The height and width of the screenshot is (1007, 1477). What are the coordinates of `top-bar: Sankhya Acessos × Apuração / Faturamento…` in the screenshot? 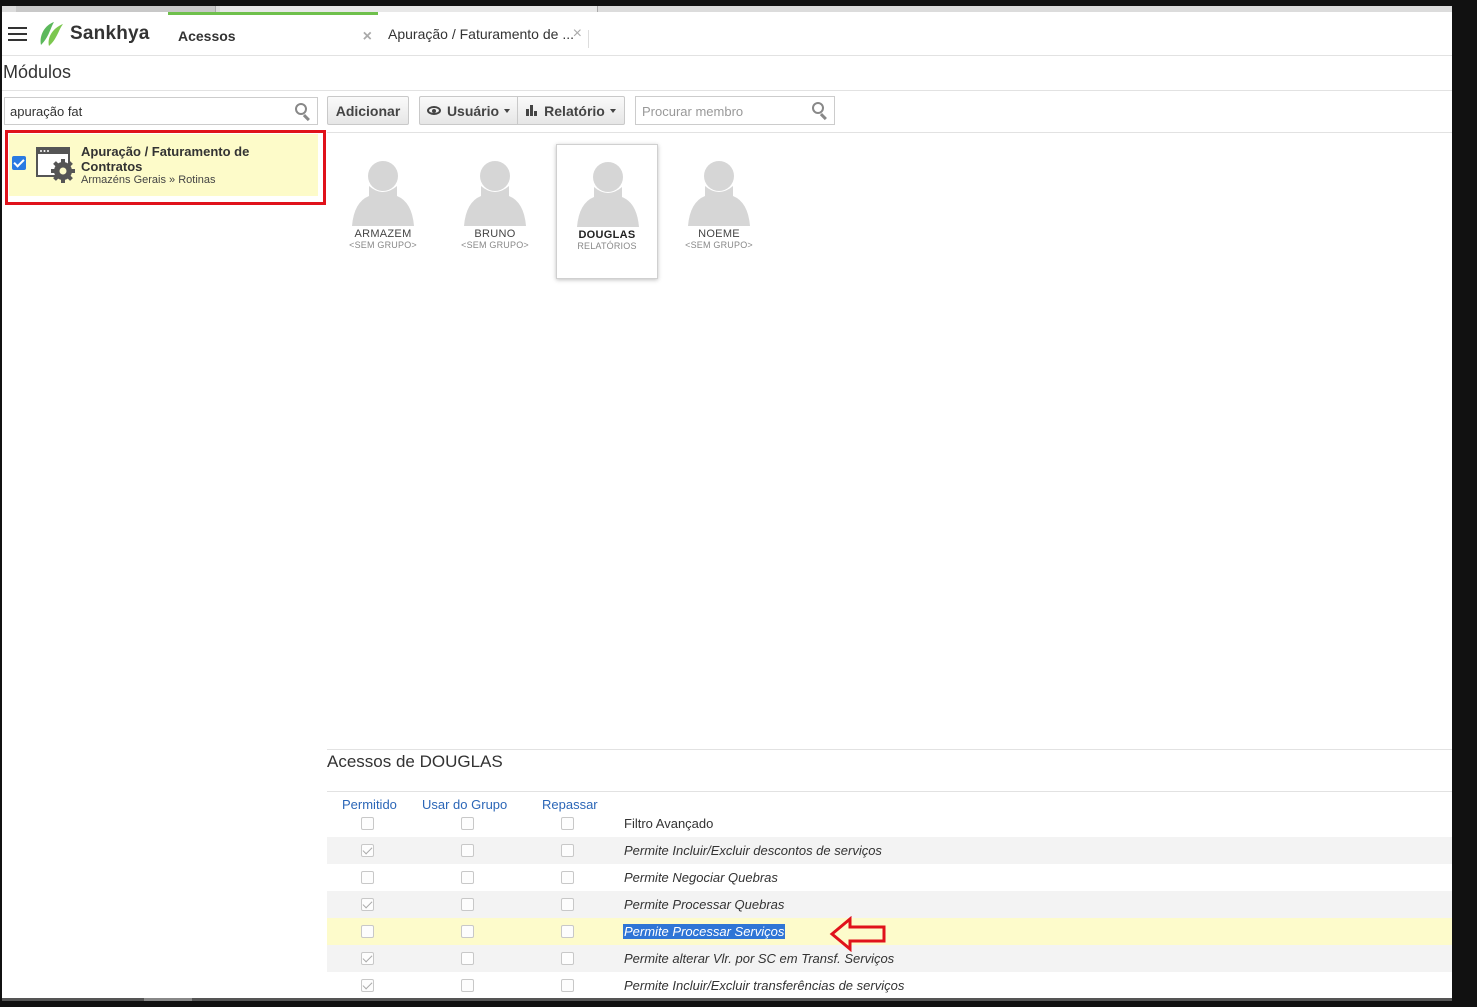 It's located at (727, 34).